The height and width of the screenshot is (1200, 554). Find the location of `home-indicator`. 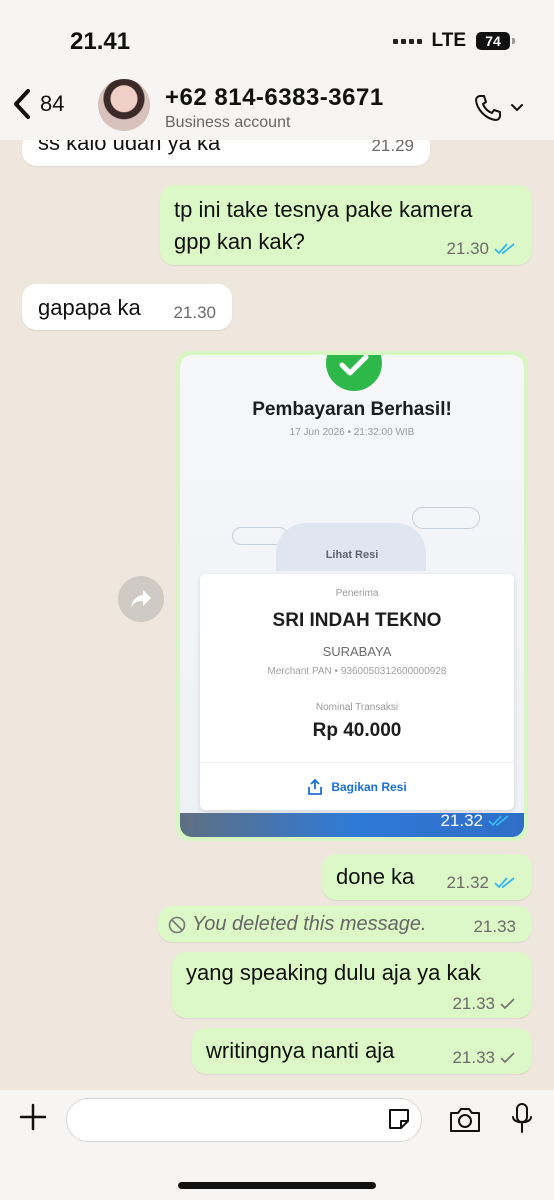

home-indicator is located at coordinates (277, 1185).